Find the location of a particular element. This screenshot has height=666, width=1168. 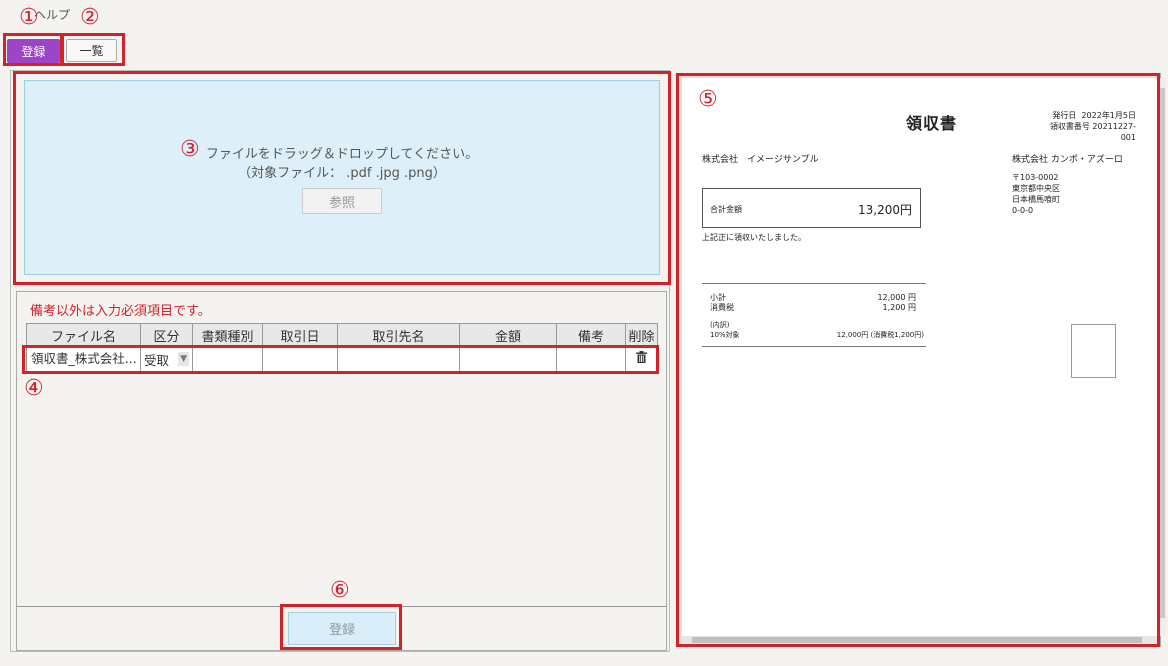

amount-input is located at coordinates (508, 359).